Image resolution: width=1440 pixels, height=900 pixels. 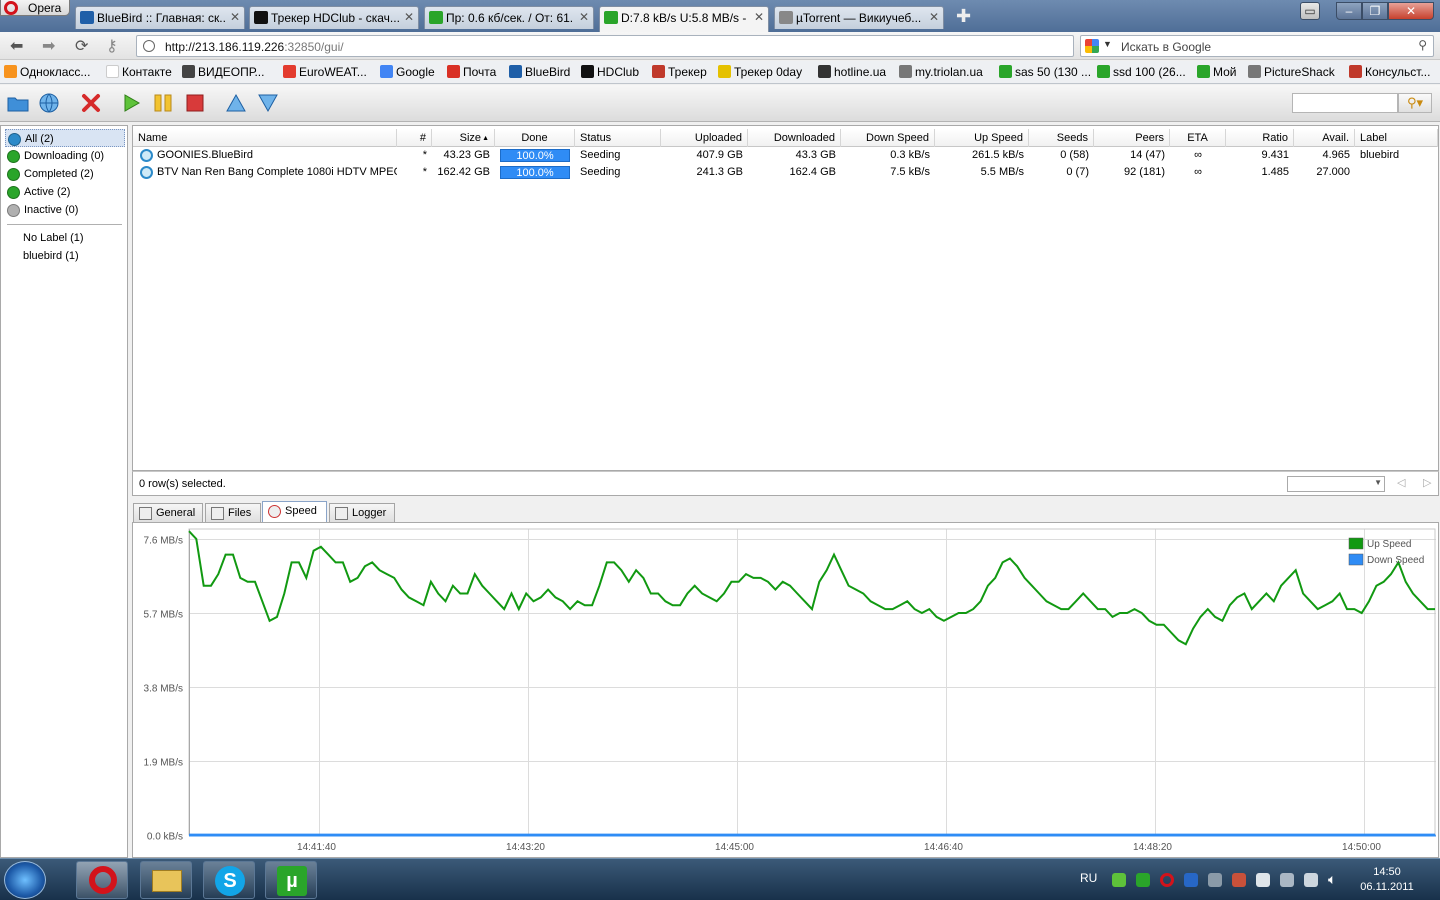 What do you see at coordinates (65, 138) in the screenshot?
I see `sidebar-category: All (2)` at bounding box center [65, 138].